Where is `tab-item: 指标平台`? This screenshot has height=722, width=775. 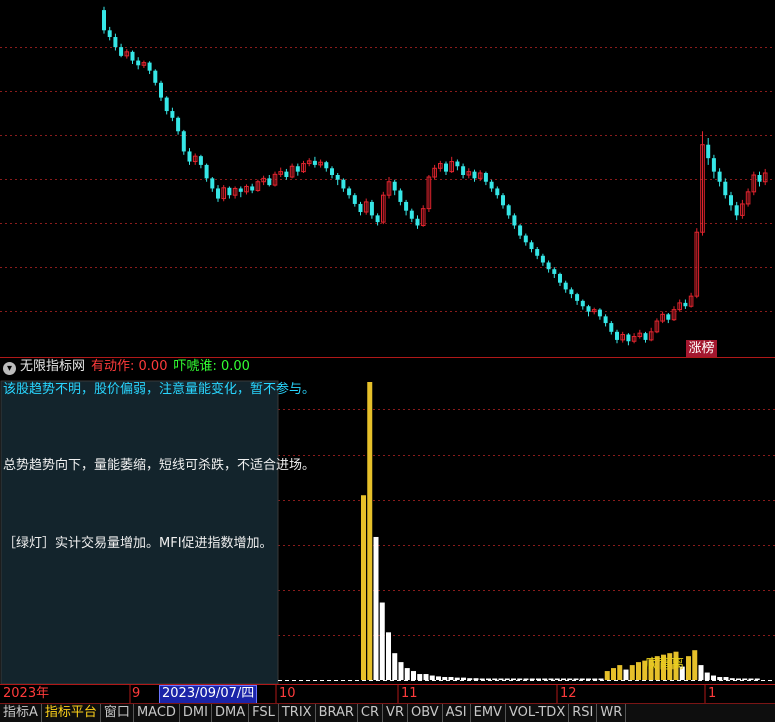
tab-item: 指标平台 is located at coordinates (71, 713).